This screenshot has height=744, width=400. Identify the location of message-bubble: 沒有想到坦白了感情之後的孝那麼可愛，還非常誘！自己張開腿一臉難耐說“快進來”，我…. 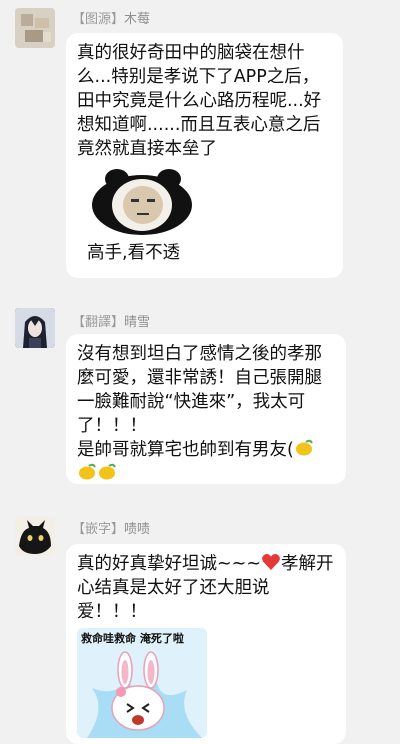
(206, 409).